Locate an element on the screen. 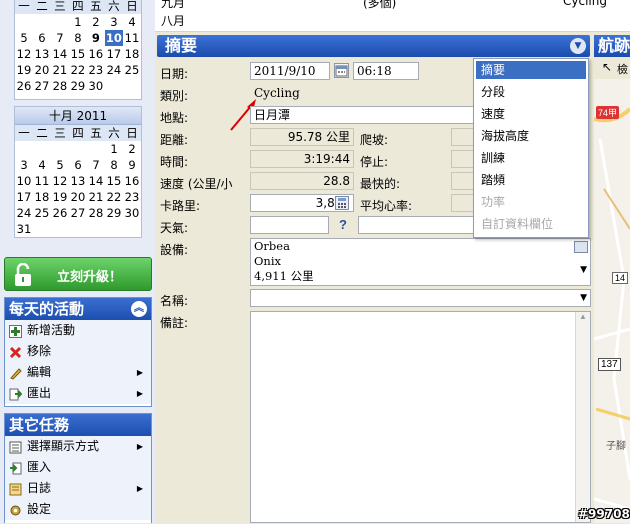  upgrade-button: 立刻升級！ is located at coordinates (78, 274).